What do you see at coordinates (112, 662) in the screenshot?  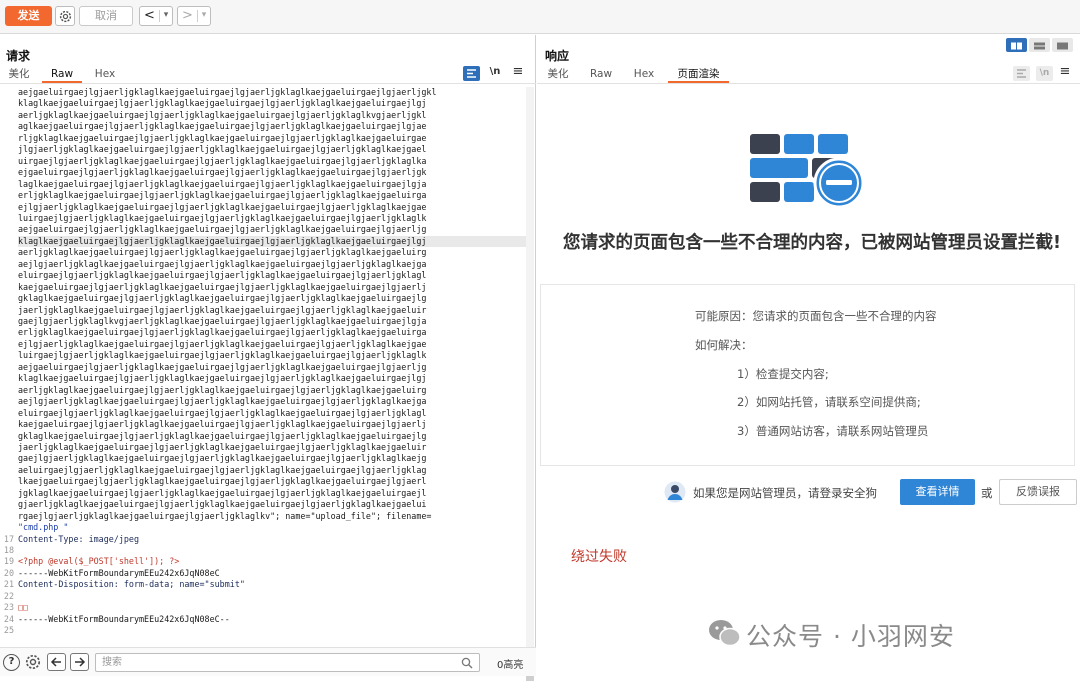 I see `search-placeholder: 搜索` at bounding box center [112, 662].